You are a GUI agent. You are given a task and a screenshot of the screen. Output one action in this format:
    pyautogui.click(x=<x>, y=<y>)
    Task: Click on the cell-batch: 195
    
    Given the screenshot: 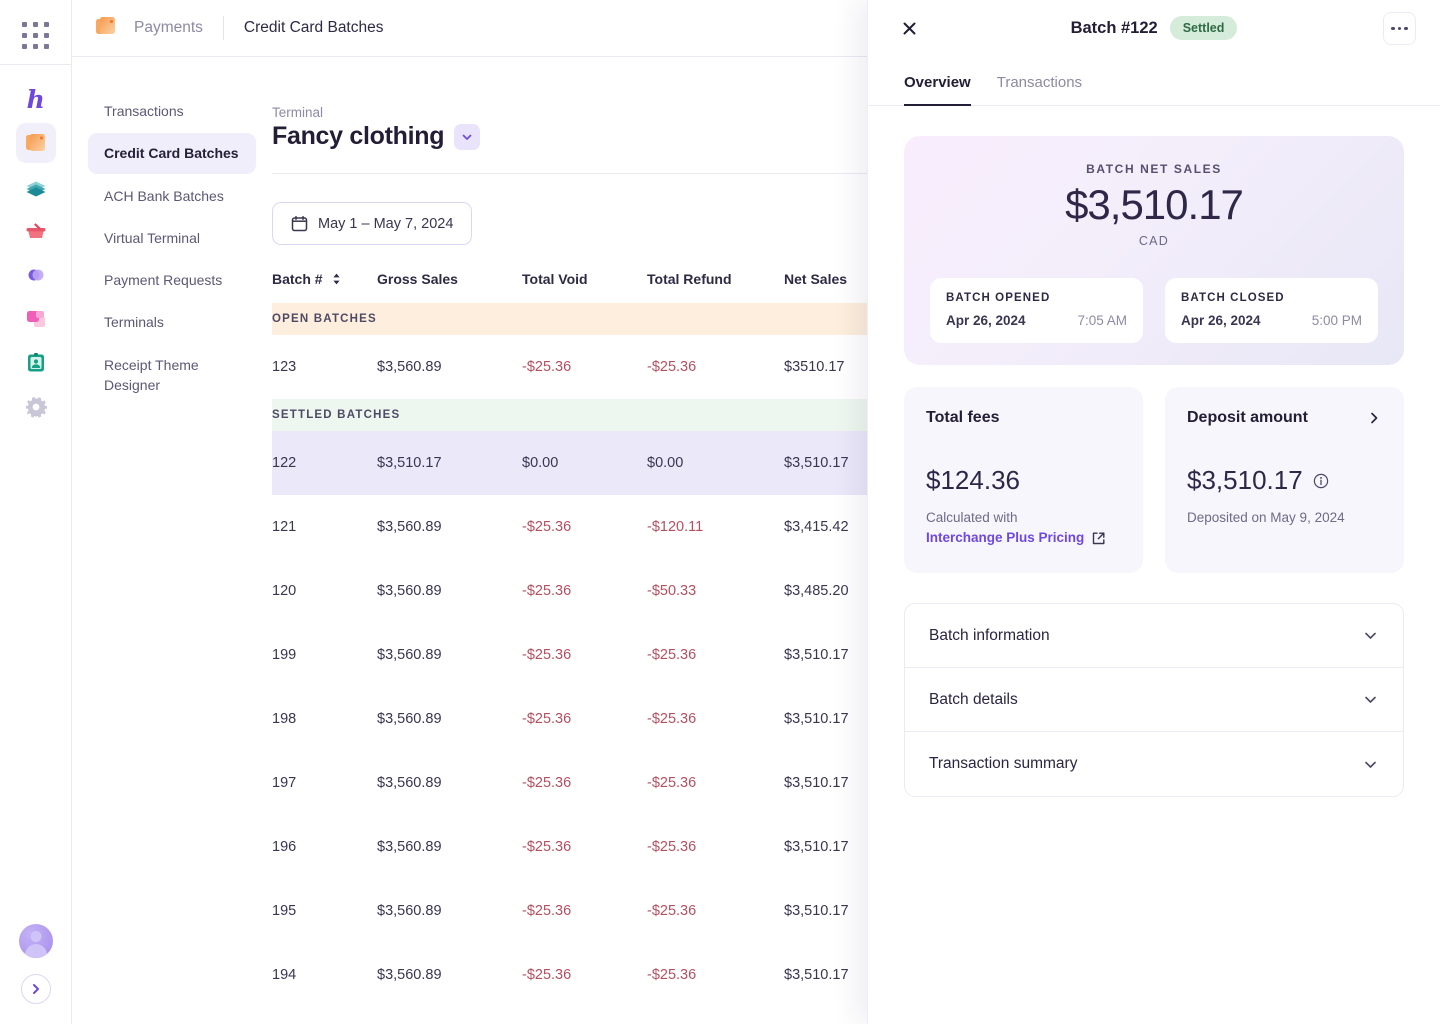 What is the action you would take?
    pyautogui.click(x=284, y=911)
    